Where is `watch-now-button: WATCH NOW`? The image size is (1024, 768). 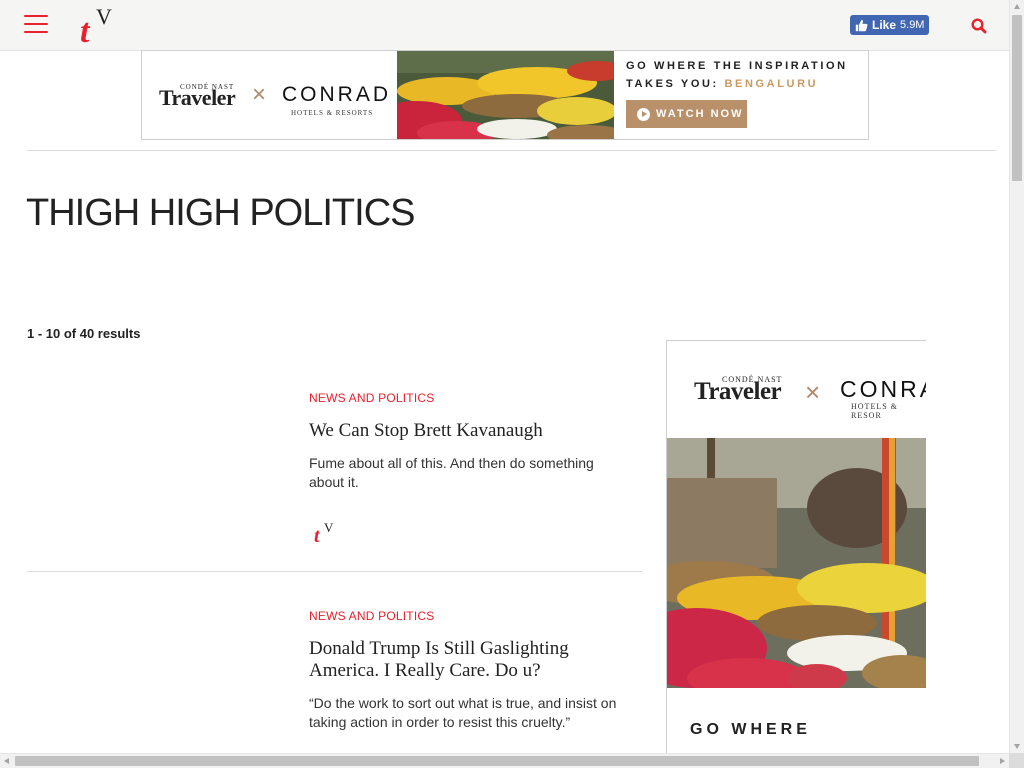 watch-now-button: WATCH NOW is located at coordinates (686, 114).